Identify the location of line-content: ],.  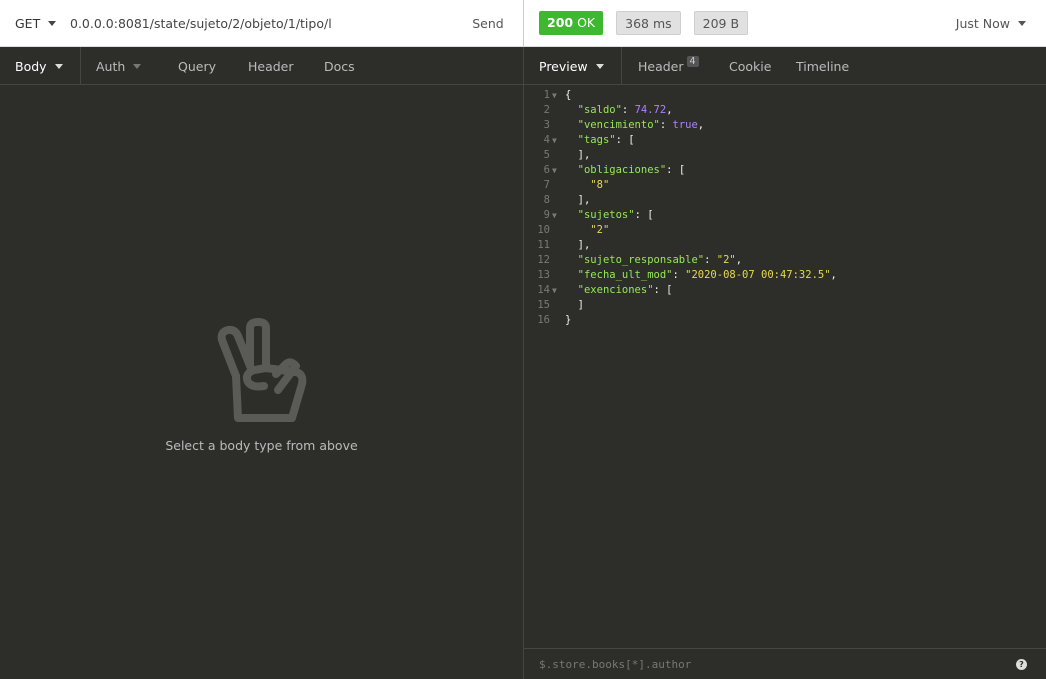
(578, 200).